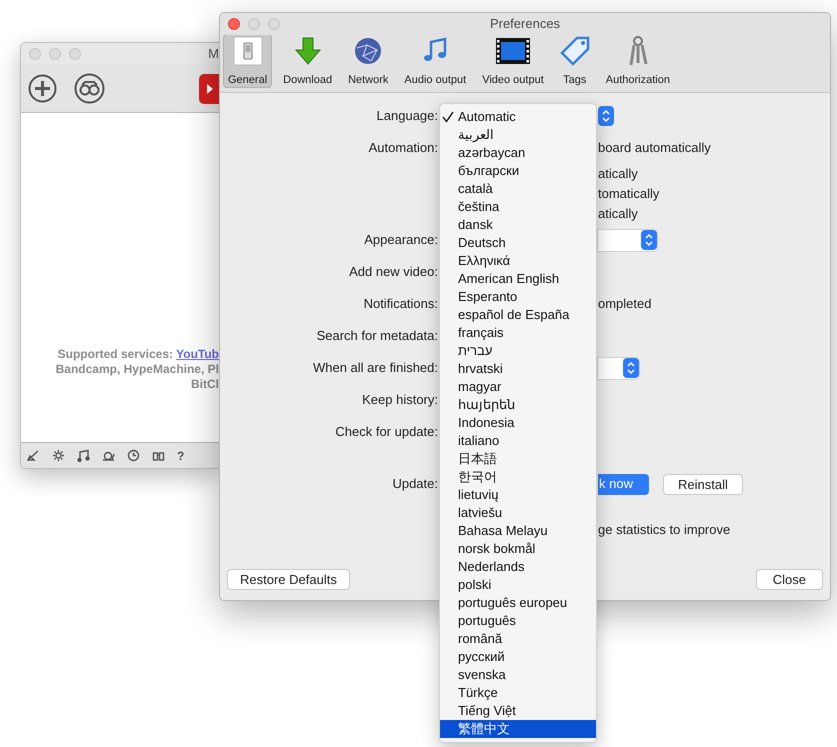  I want to click on language-option: American English, so click(518, 279).